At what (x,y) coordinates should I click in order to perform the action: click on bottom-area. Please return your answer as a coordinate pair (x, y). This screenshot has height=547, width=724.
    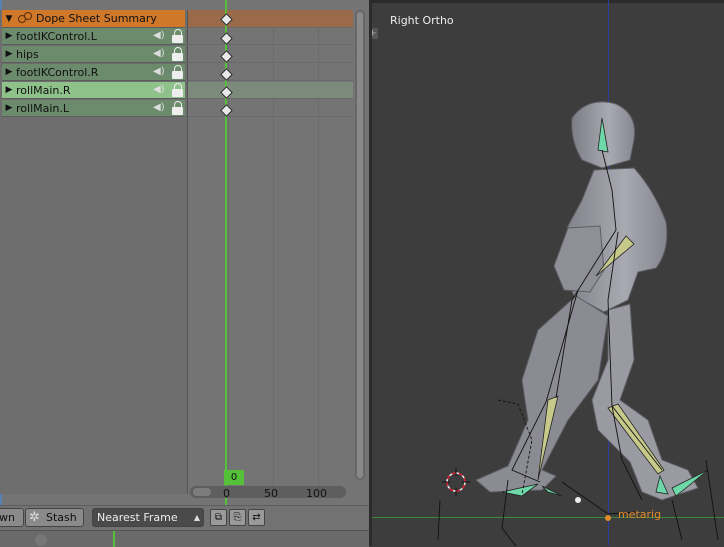
    Looking at the image, I should click on (184, 538).